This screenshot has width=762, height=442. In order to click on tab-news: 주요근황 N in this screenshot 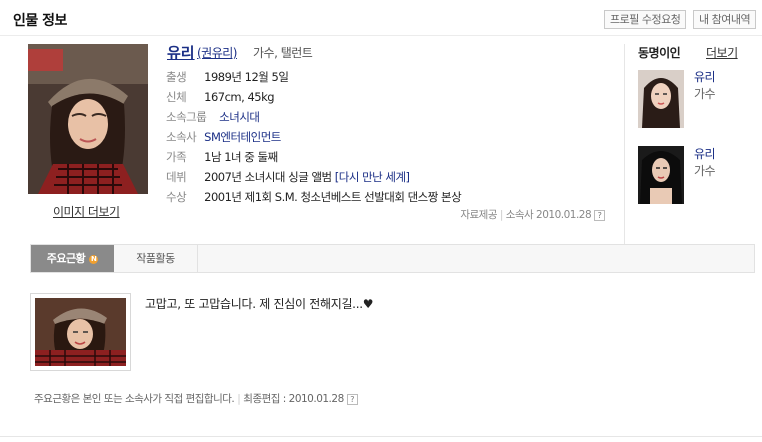, I will do `click(72, 258)`.